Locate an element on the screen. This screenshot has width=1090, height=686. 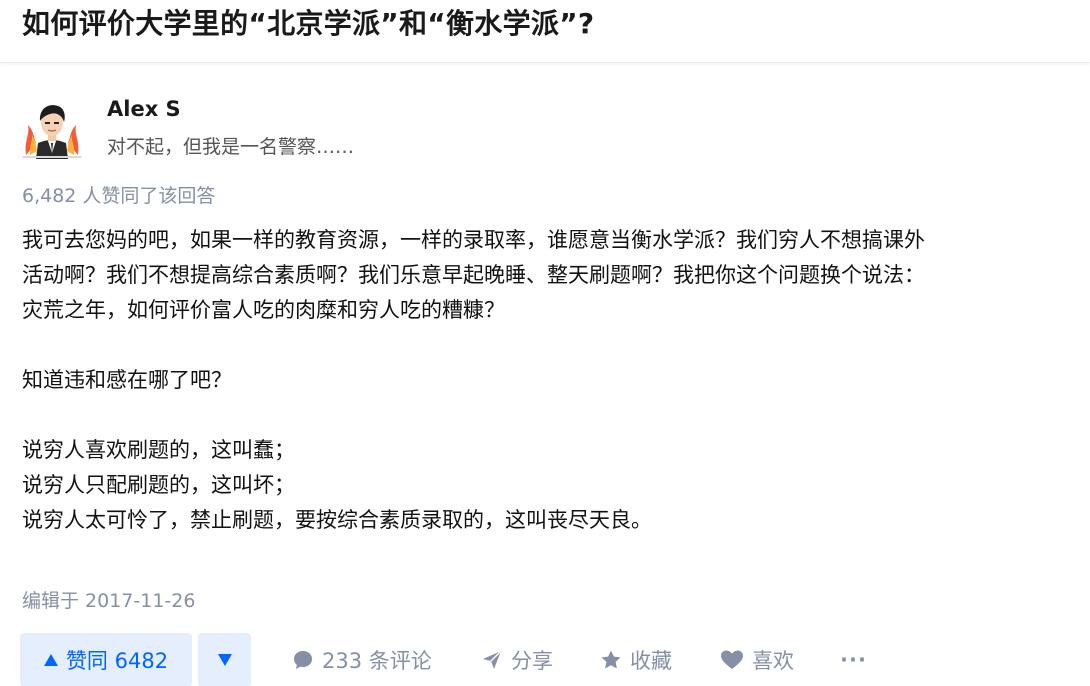
vote-summary: 6,482 人赞同了该回答 is located at coordinates (118, 194).